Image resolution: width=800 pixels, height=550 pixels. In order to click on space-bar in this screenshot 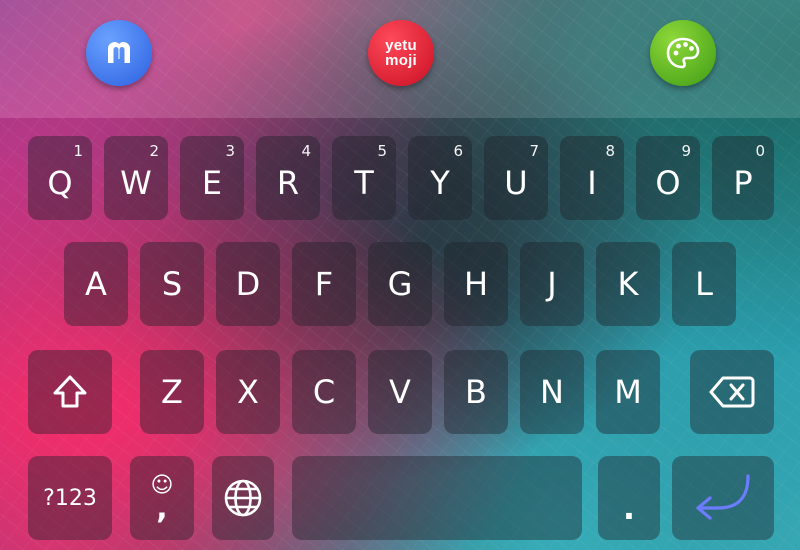, I will do `click(437, 498)`.